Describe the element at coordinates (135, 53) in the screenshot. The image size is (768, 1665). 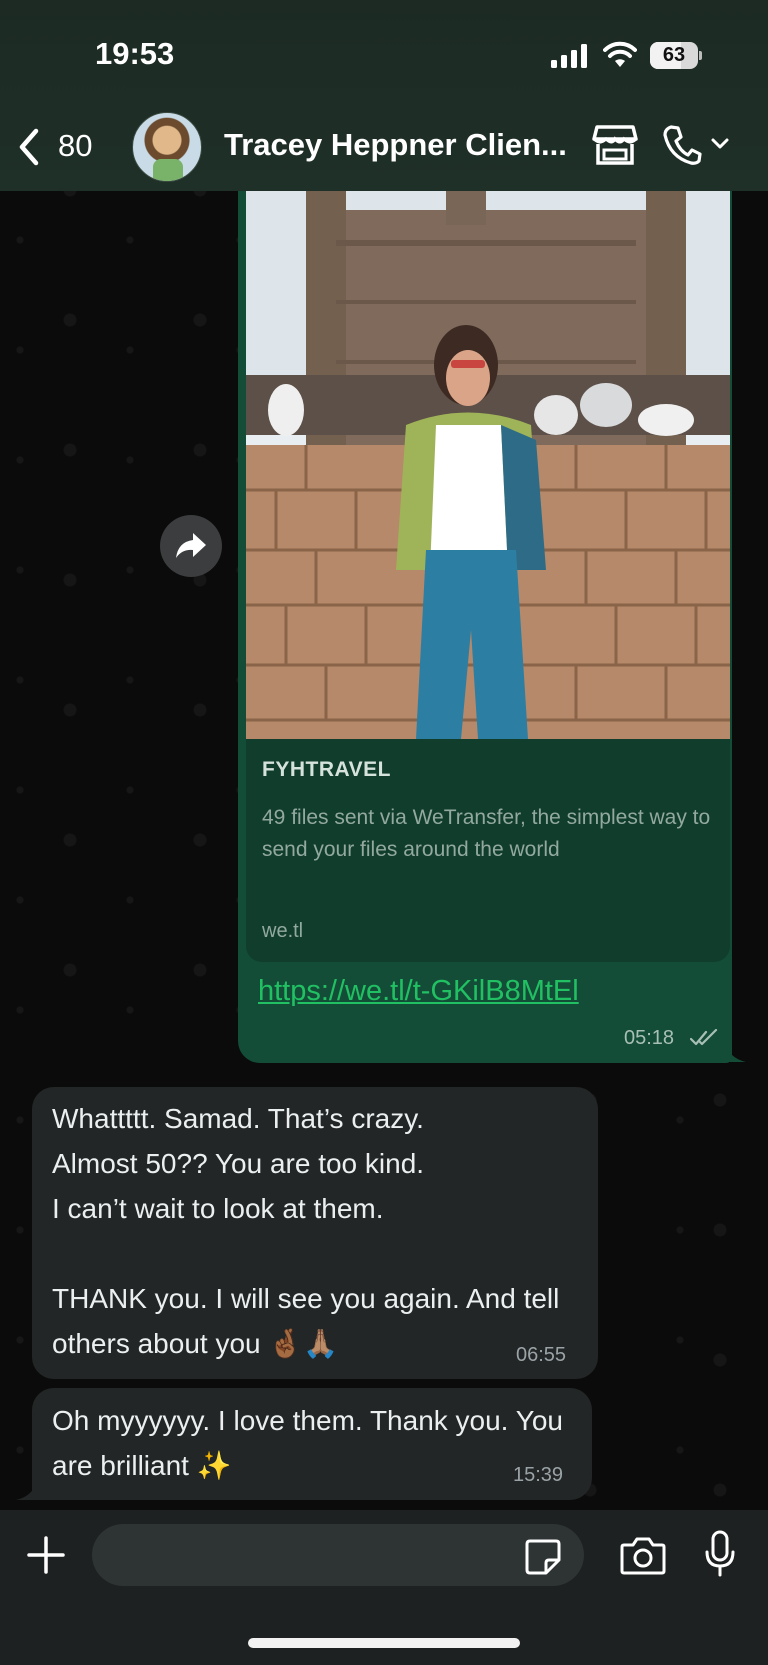
I see `status-time: 19:53` at that location.